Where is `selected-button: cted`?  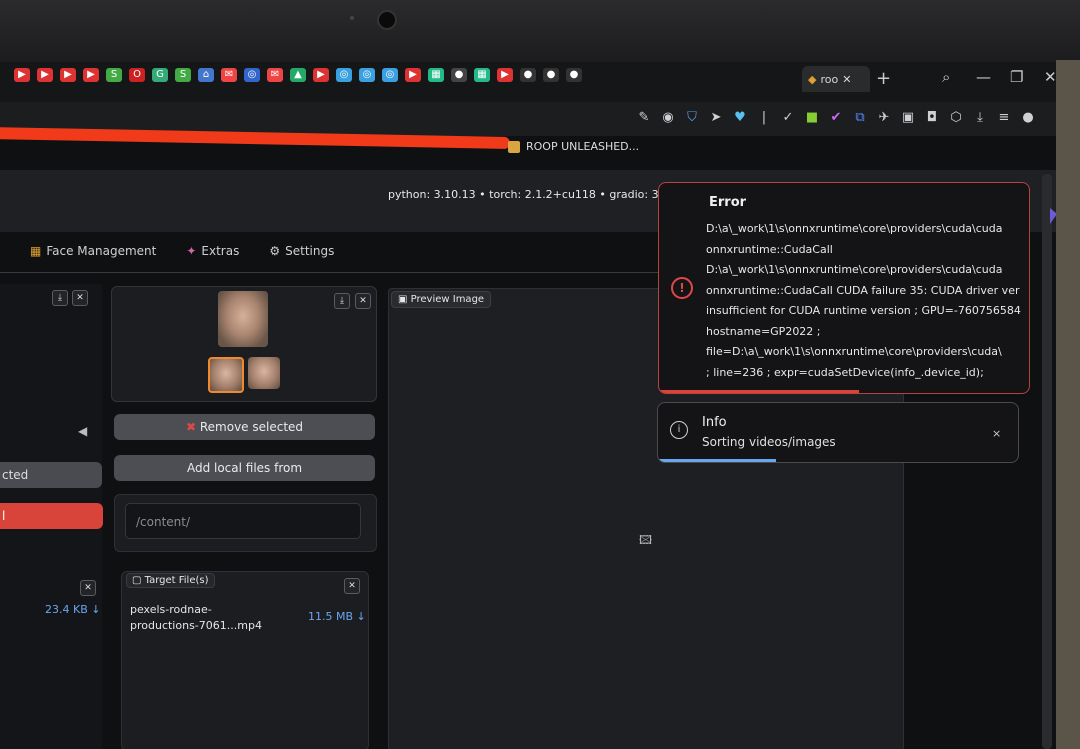
selected-button: cted is located at coordinates (51, 475).